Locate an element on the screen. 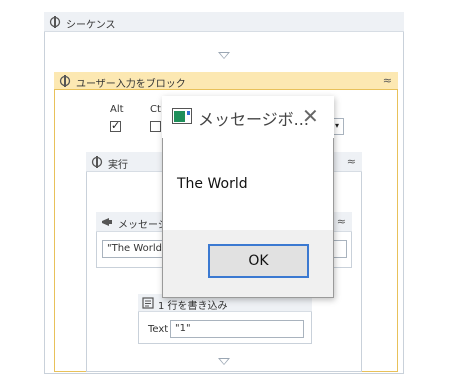 This screenshot has height=374, width=472. block-input-title: ユーザー入力をブロック is located at coordinates (131, 84).